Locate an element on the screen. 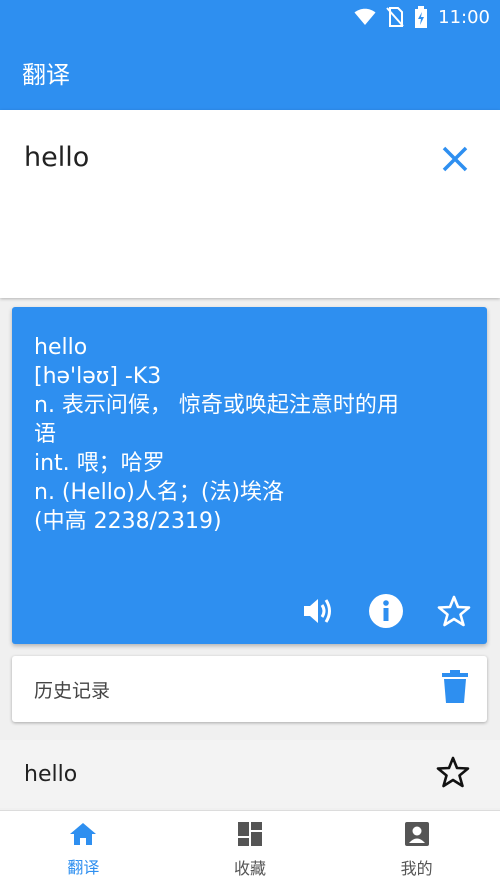 The width and height of the screenshot is (500, 889). nav-favorites: 收藏 is located at coordinates (250, 850).